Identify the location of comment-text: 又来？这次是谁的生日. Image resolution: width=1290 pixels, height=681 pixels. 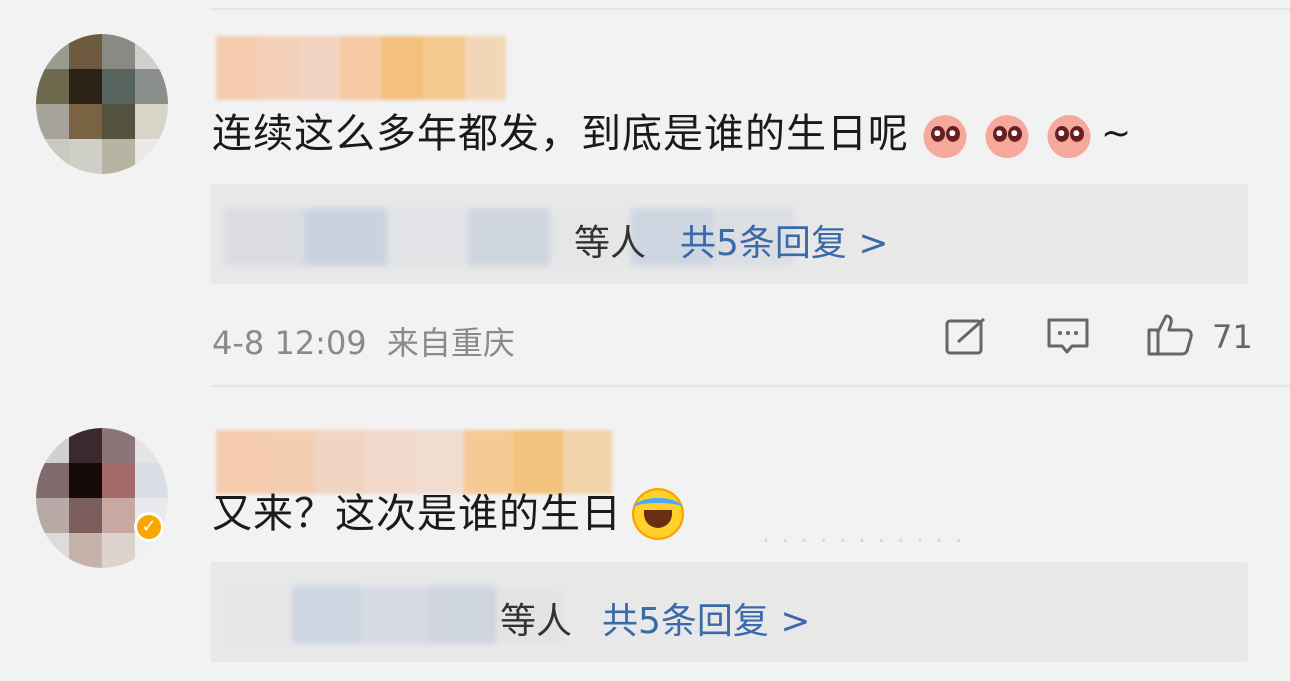
(448, 514).